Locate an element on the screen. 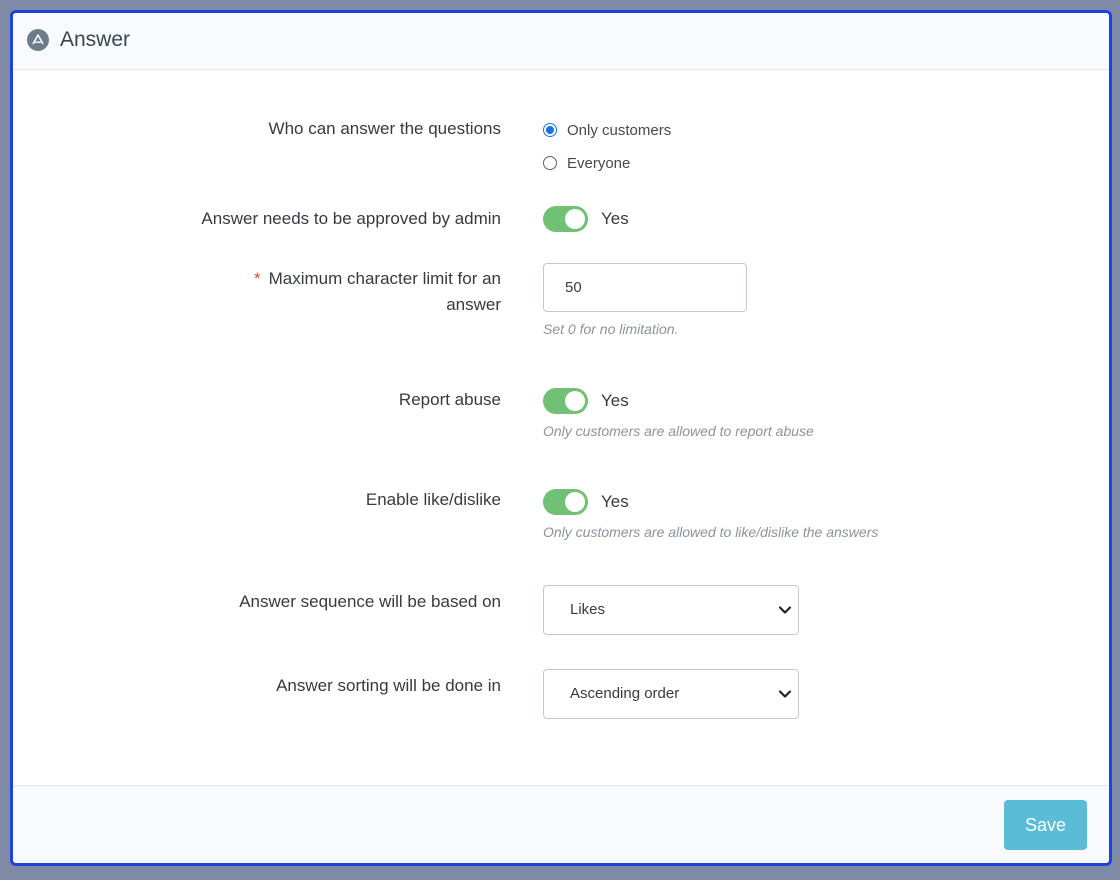 The image size is (1120, 880). char-limit-input: 50 is located at coordinates (645, 287).